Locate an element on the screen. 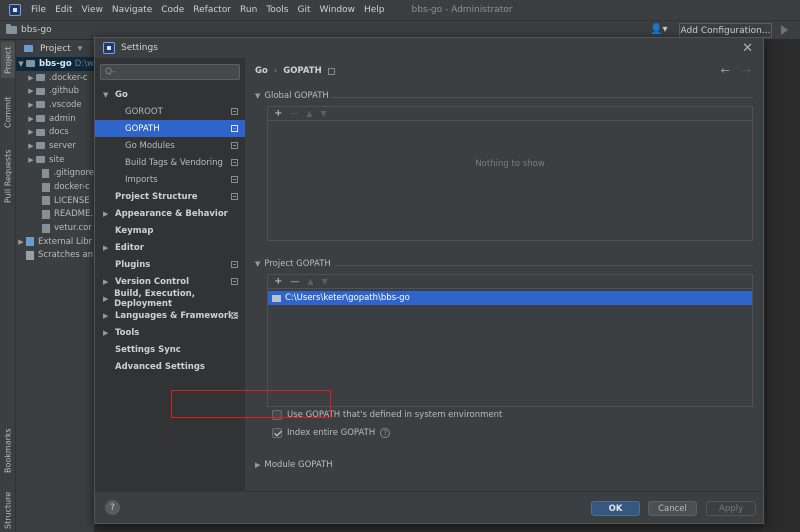 The image size is (800, 532). tree-item: ▶ .vscode is located at coordinates (55, 105).